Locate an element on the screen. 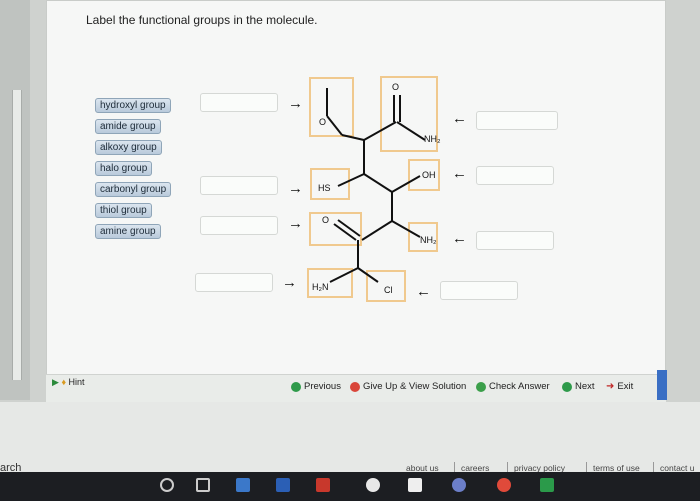 The width and height of the screenshot is (700, 501). atom-o-top: O is located at coordinates (396, 87).